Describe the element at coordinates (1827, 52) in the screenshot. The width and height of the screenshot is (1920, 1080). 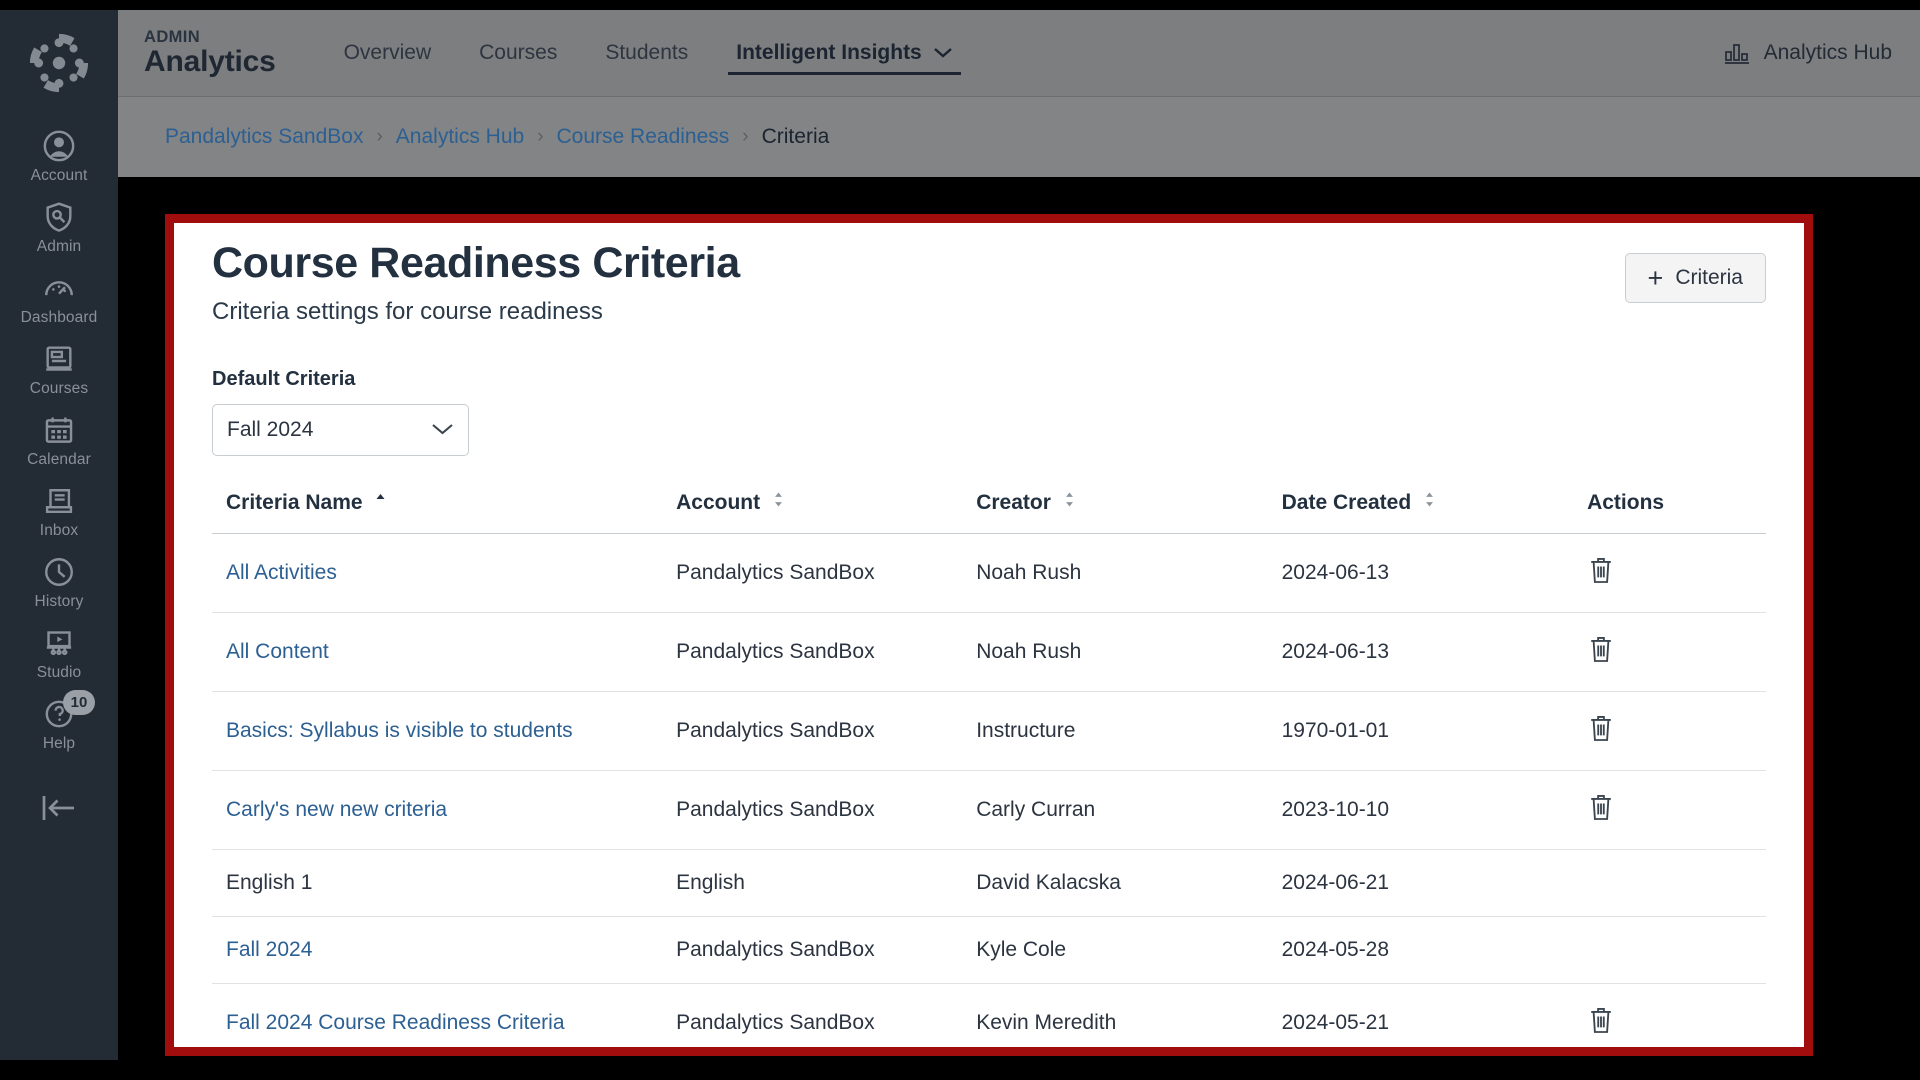
I see `analytics-hub-label: Analytics Hub` at that location.